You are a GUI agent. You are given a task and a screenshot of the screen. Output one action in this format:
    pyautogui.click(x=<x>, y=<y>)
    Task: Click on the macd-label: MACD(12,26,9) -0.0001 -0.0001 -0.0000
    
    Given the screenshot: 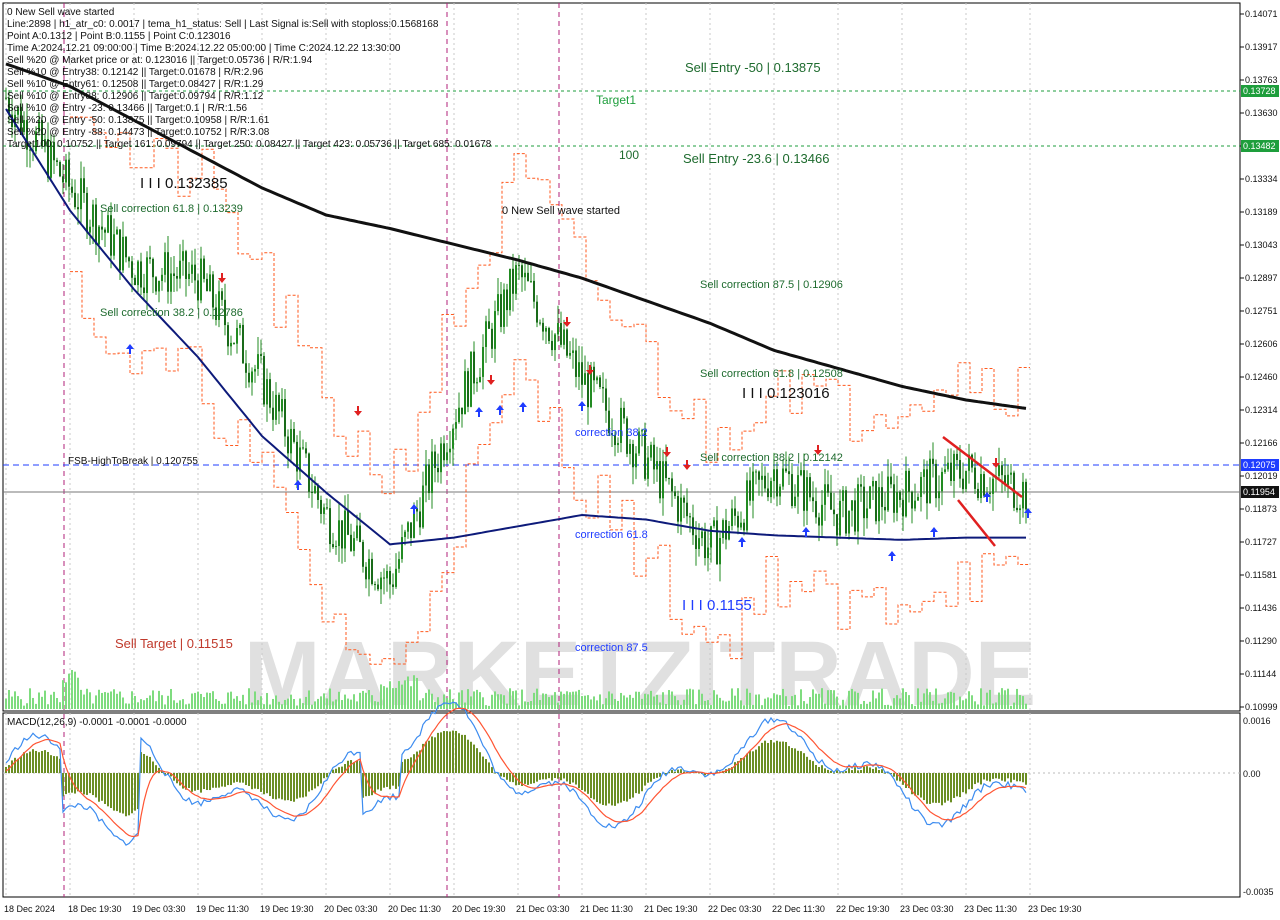 What is the action you would take?
    pyautogui.click(x=97, y=722)
    